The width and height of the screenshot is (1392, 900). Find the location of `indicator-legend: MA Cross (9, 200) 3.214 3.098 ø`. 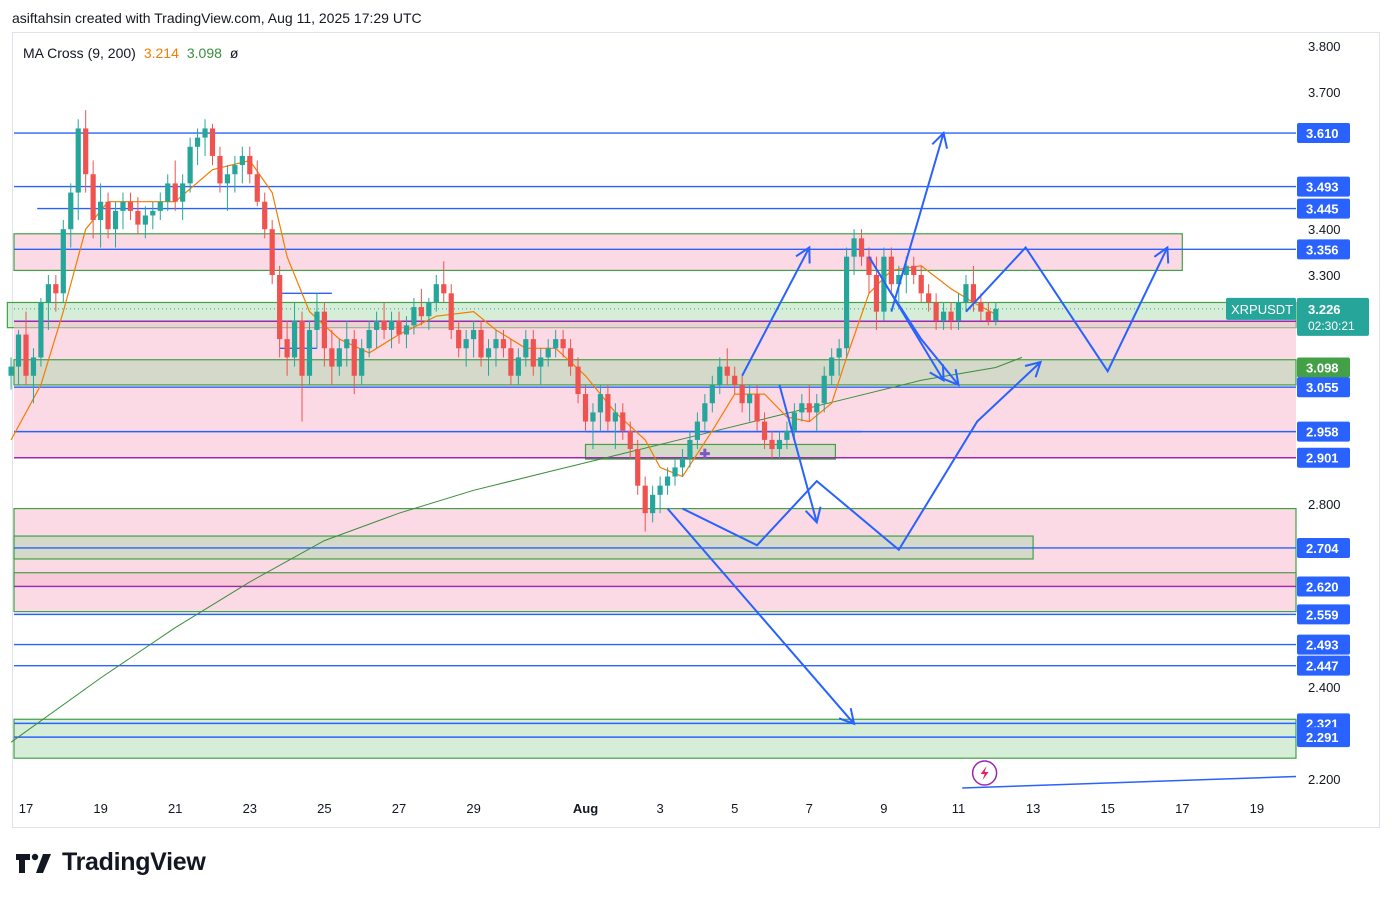

indicator-legend: MA Cross (9, 200) 3.214 3.098 ø is located at coordinates (130, 53).